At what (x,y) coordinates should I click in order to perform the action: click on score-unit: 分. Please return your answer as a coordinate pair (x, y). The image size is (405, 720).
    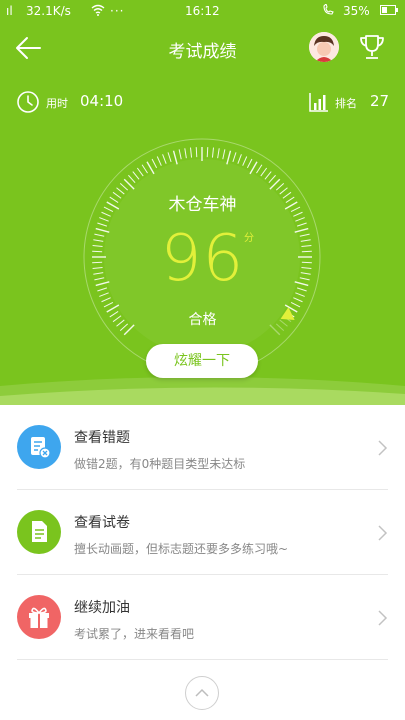
    Looking at the image, I should click on (249, 238).